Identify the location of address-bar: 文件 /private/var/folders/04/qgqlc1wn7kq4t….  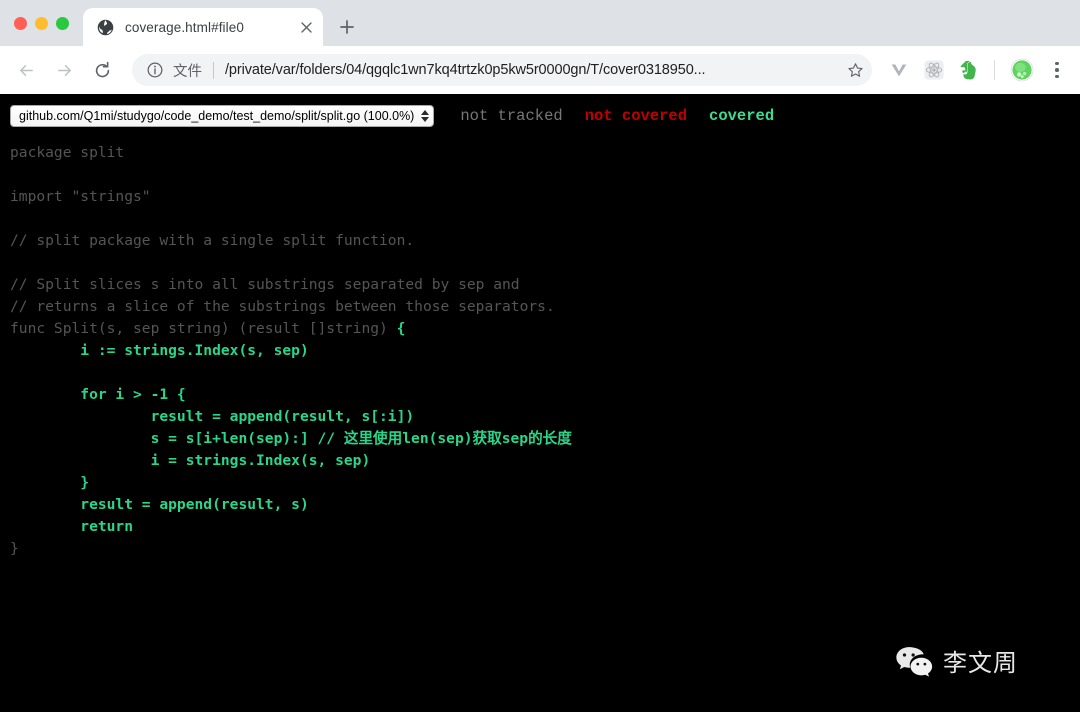
(502, 70).